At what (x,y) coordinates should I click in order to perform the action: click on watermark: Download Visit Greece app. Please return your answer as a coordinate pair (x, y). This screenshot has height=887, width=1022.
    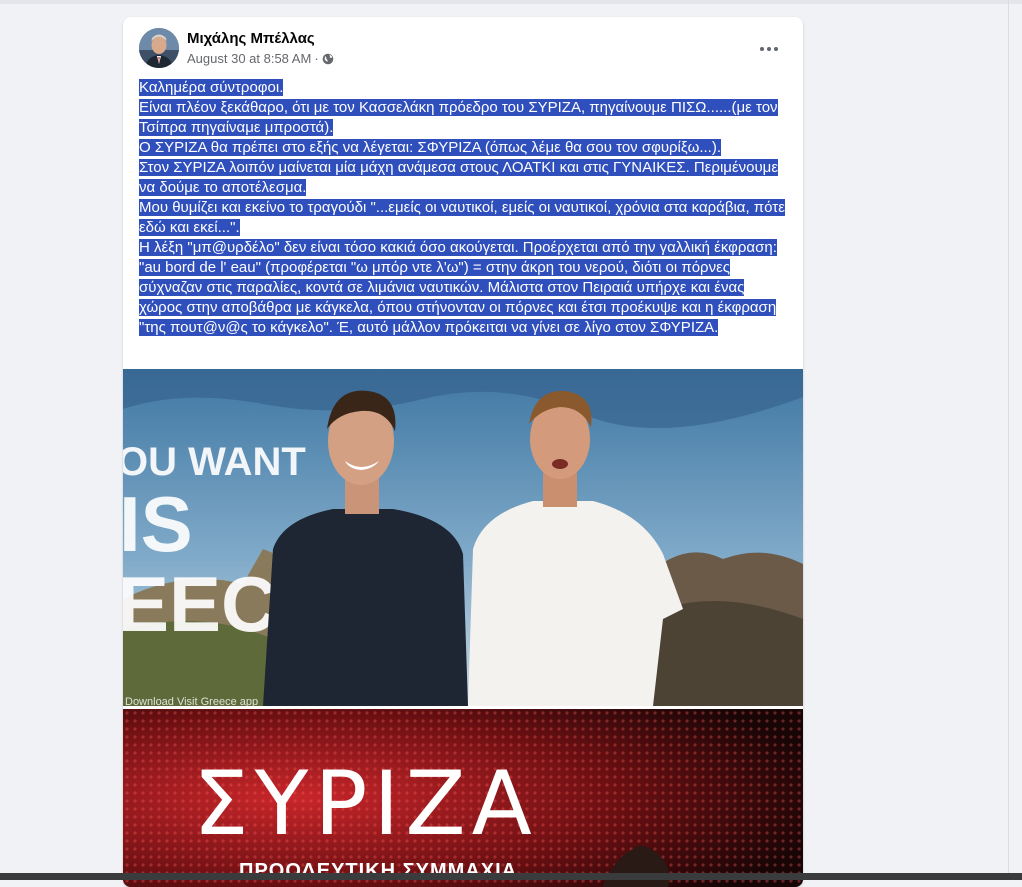
    Looking at the image, I should click on (191, 701).